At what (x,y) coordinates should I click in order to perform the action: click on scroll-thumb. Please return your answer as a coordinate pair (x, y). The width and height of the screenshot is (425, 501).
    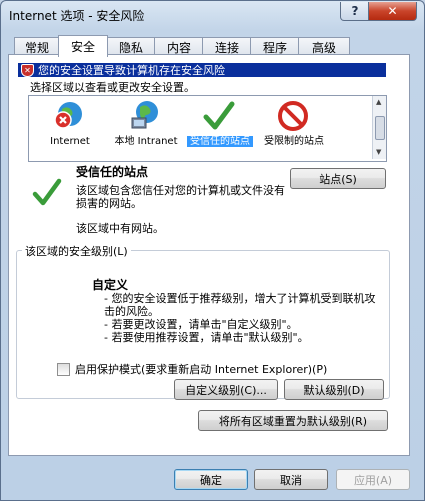
    Looking at the image, I should click on (380, 128).